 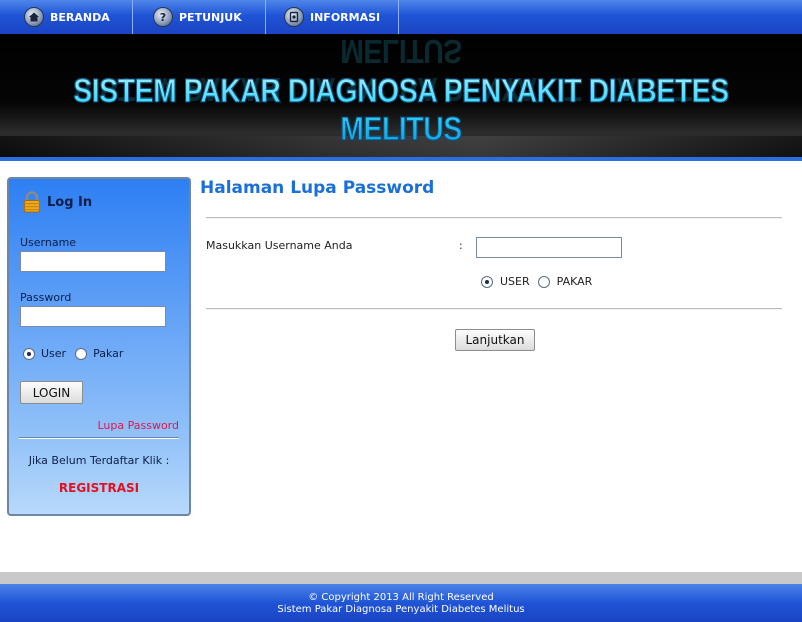 What do you see at coordinates (574, 281) in the screenshot?
I see `forgot-role-label-pakar: PAKAR` at bounding box center [574, 281].